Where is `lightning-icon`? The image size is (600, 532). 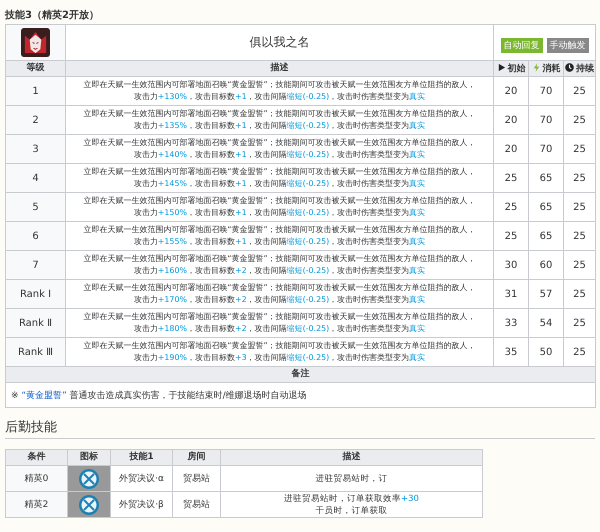 lightning-icon is located at coordinates (536, 67).